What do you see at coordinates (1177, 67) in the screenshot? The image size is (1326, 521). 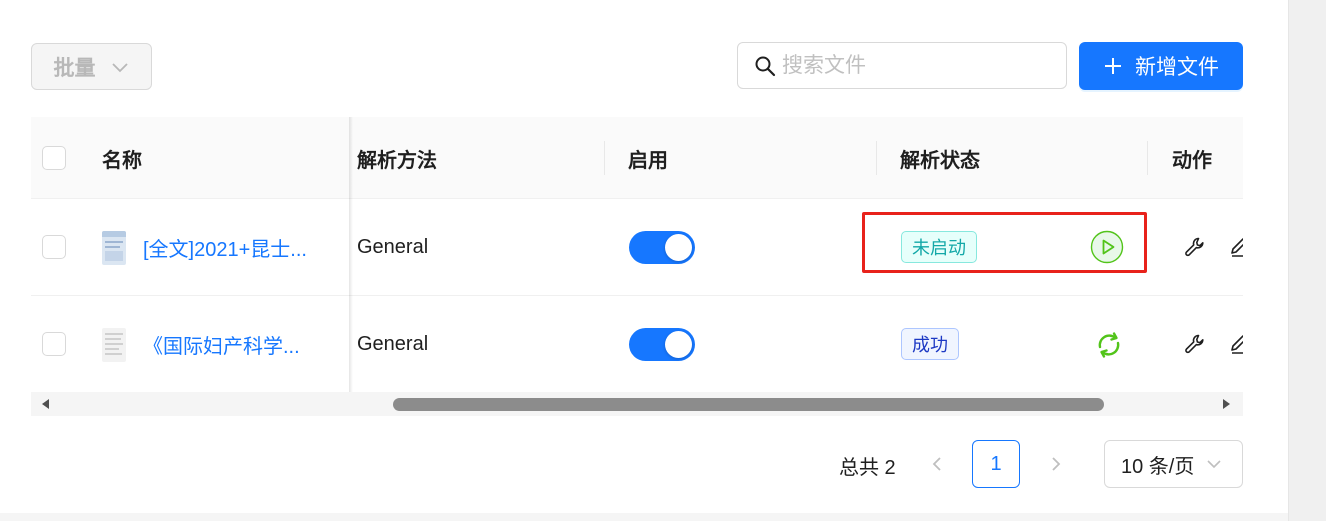 I see `add-file-label: 新增文件` at bounding box center [1177, 67].